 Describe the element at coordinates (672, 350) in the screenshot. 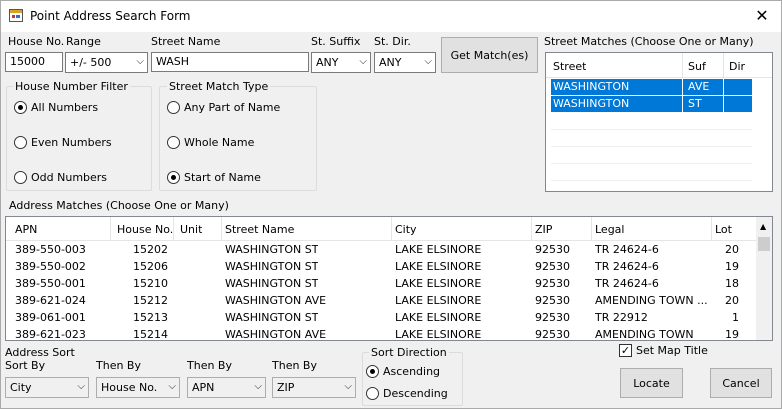

I see `set-map-title-label: Set Map Title` at that location.